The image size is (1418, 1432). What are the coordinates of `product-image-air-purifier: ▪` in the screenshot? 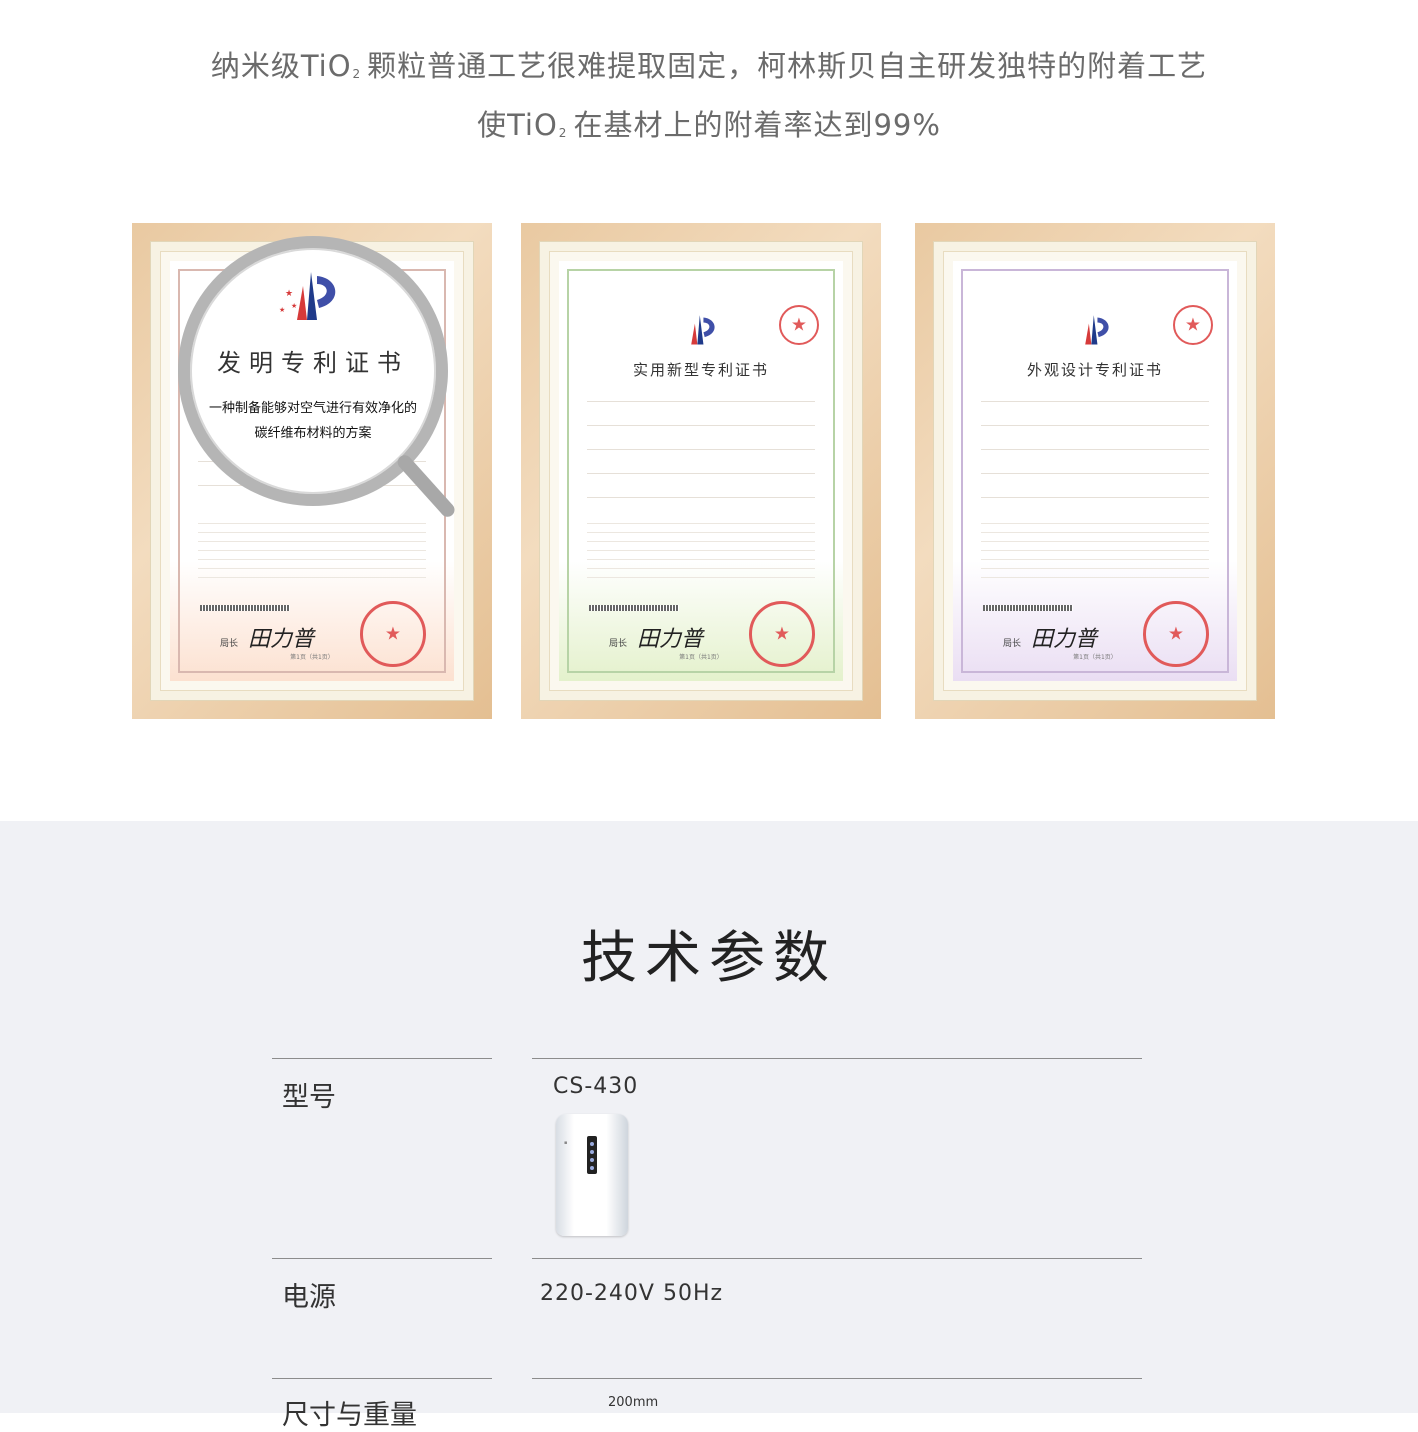 It's located at (592, 1175).